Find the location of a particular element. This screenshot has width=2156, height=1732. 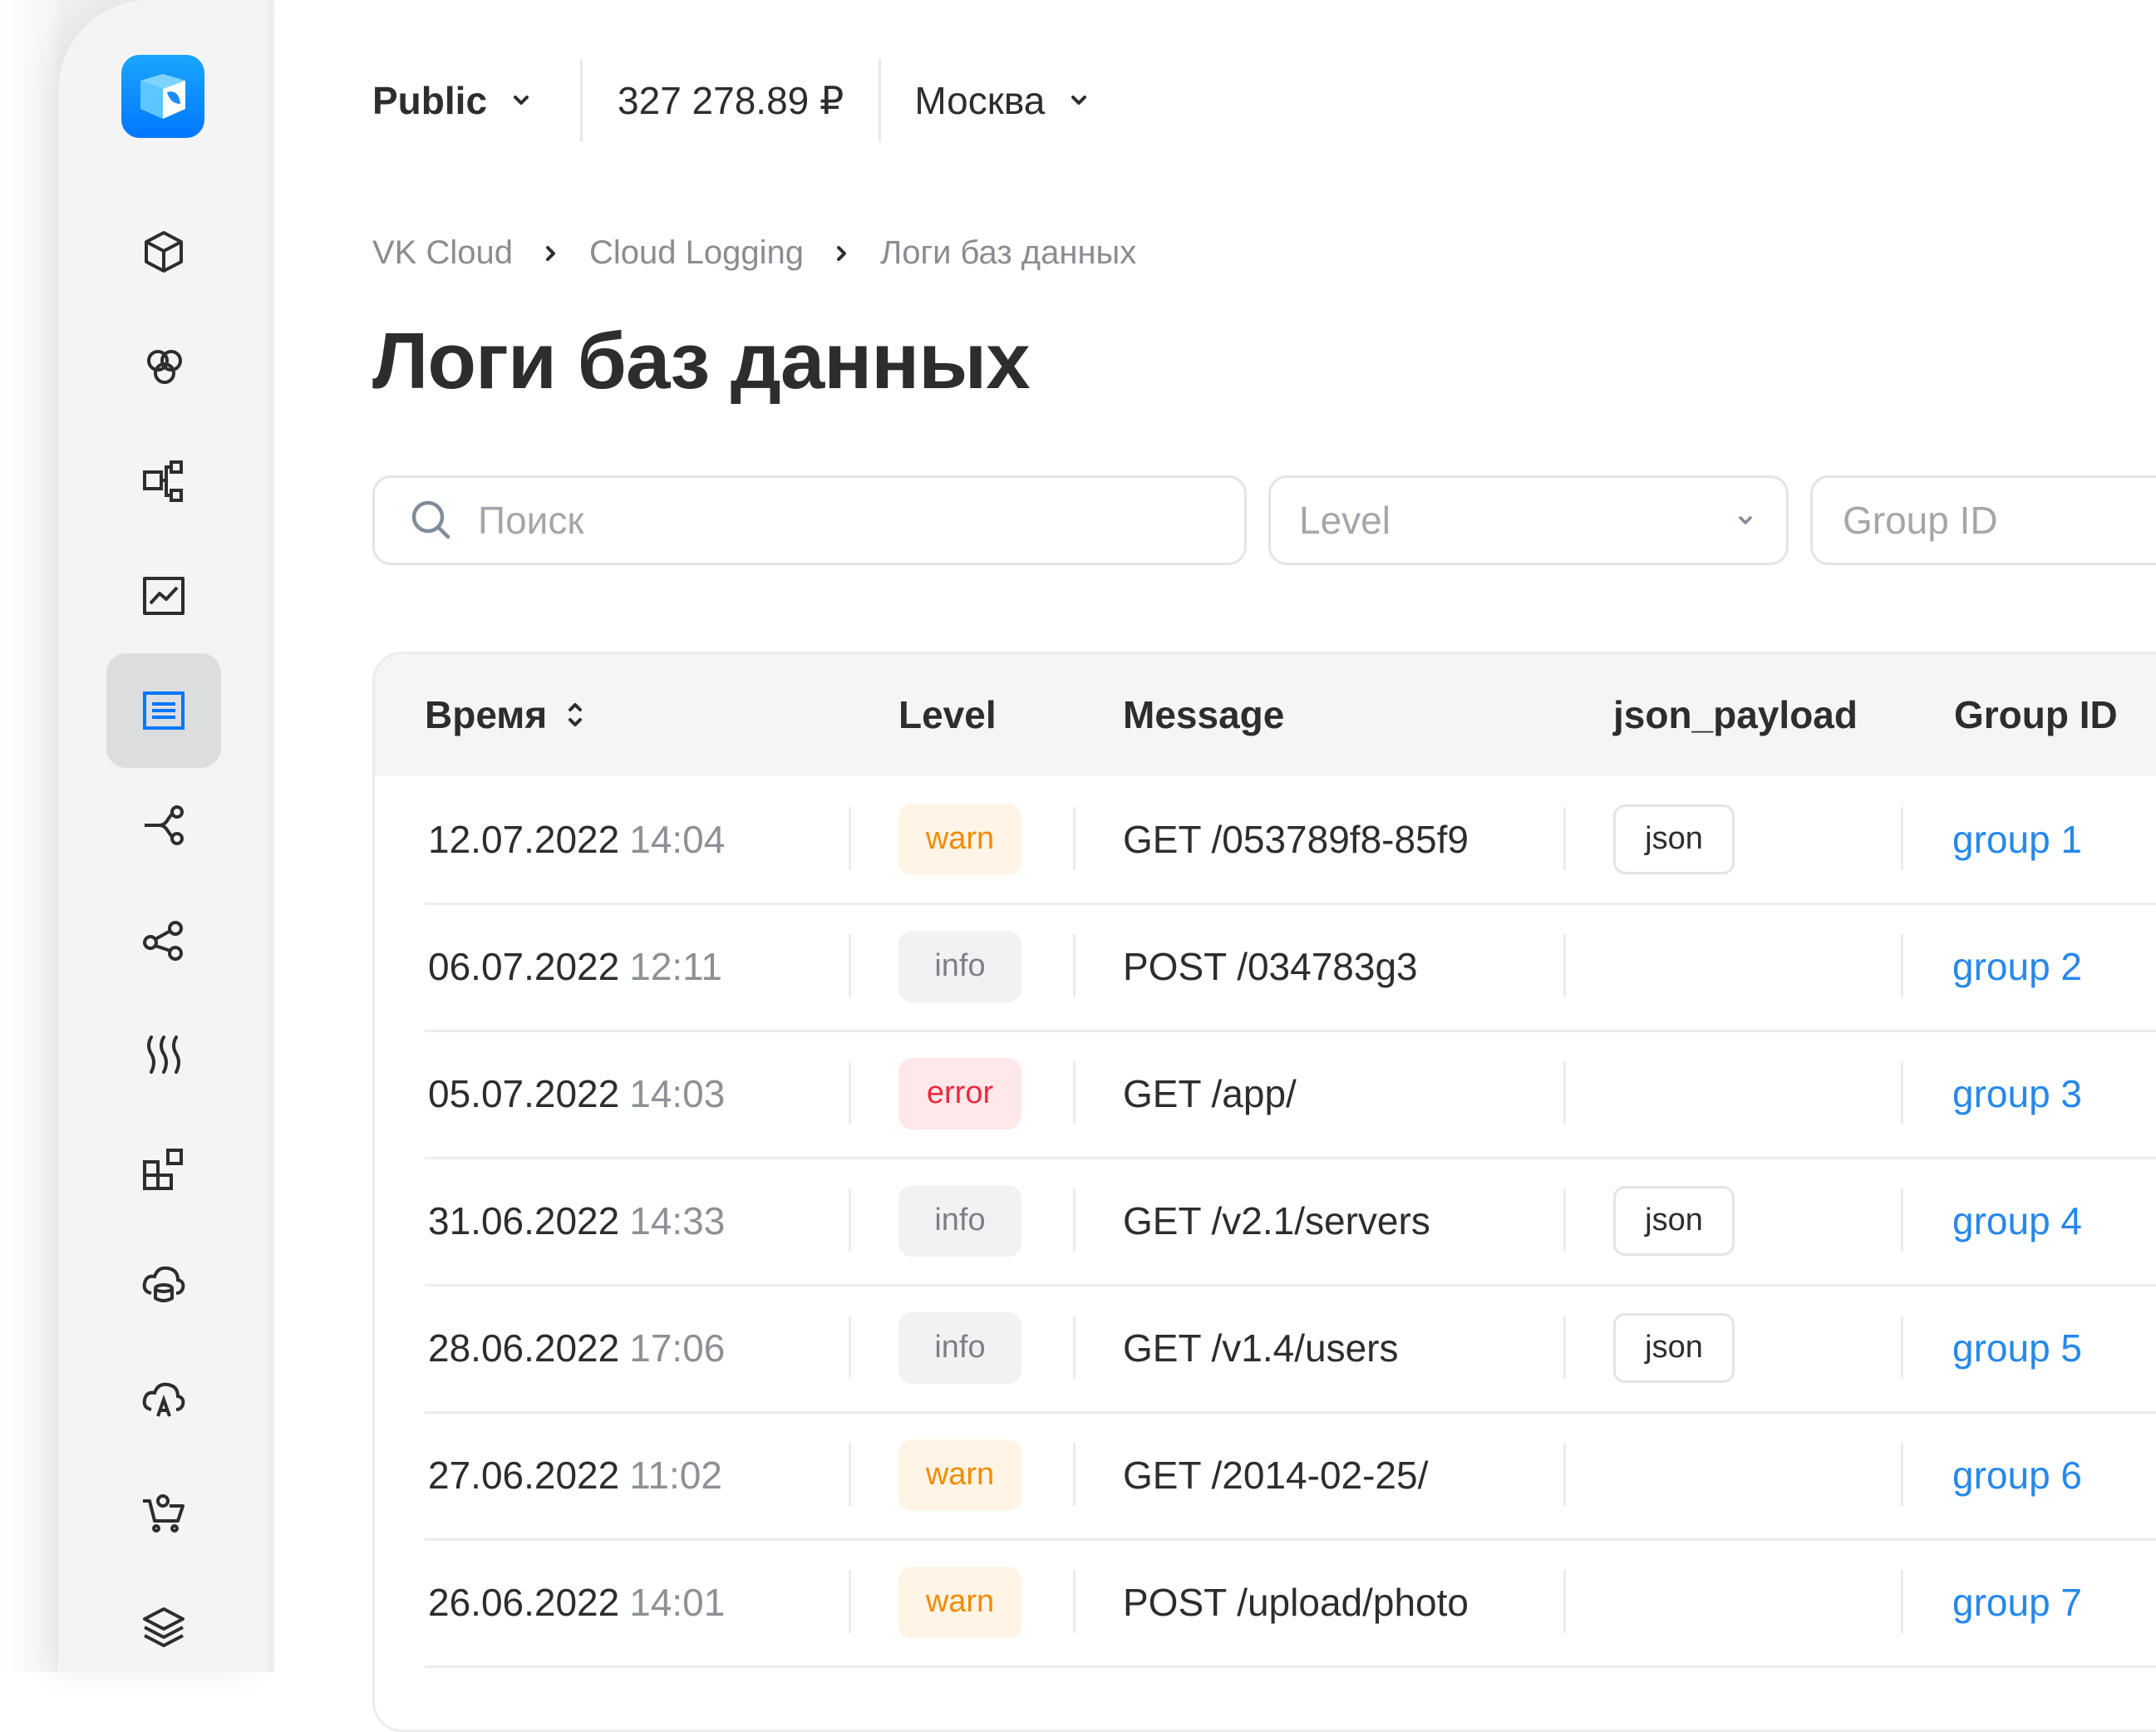

nav-heat-waves-icon is located at coordinates (163, 1054).